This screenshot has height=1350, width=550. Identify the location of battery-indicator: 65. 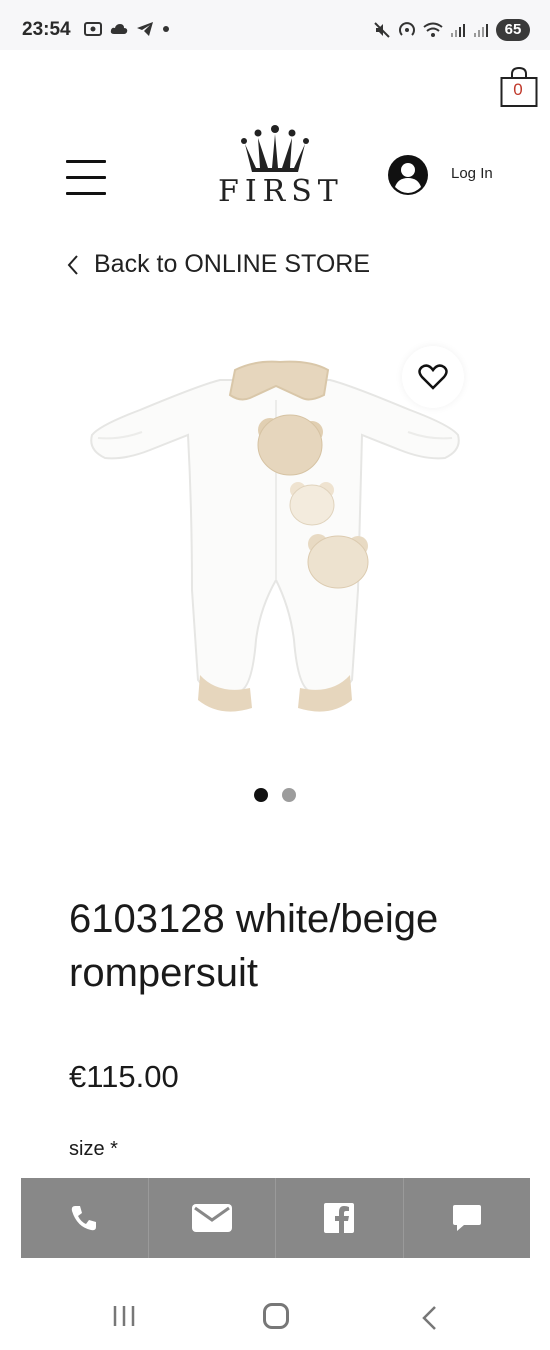
(513, 30).